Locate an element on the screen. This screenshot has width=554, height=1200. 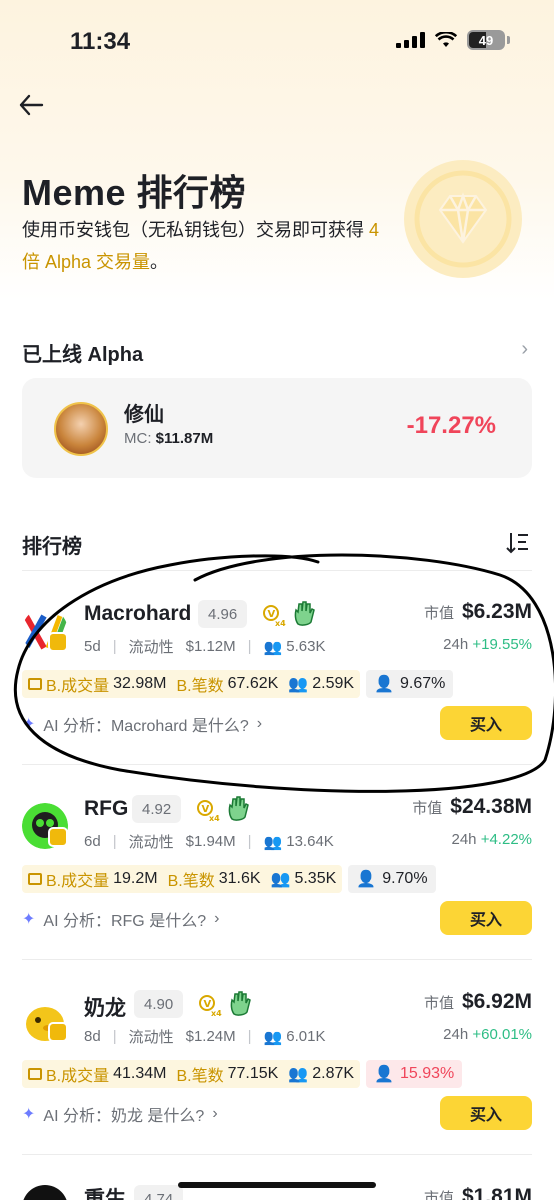
ai-analysis-text: AI 分析：奶龙 是什么? is located at coordinates (124, 1116).